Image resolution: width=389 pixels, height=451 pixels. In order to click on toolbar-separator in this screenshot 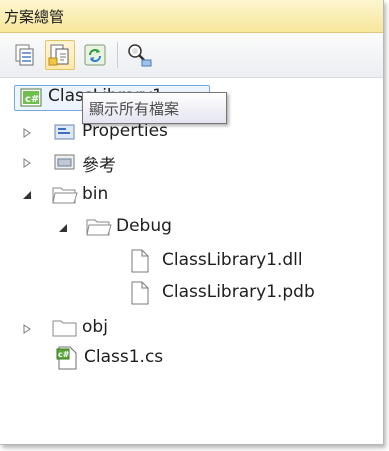, I will do `click(117, 55)`.